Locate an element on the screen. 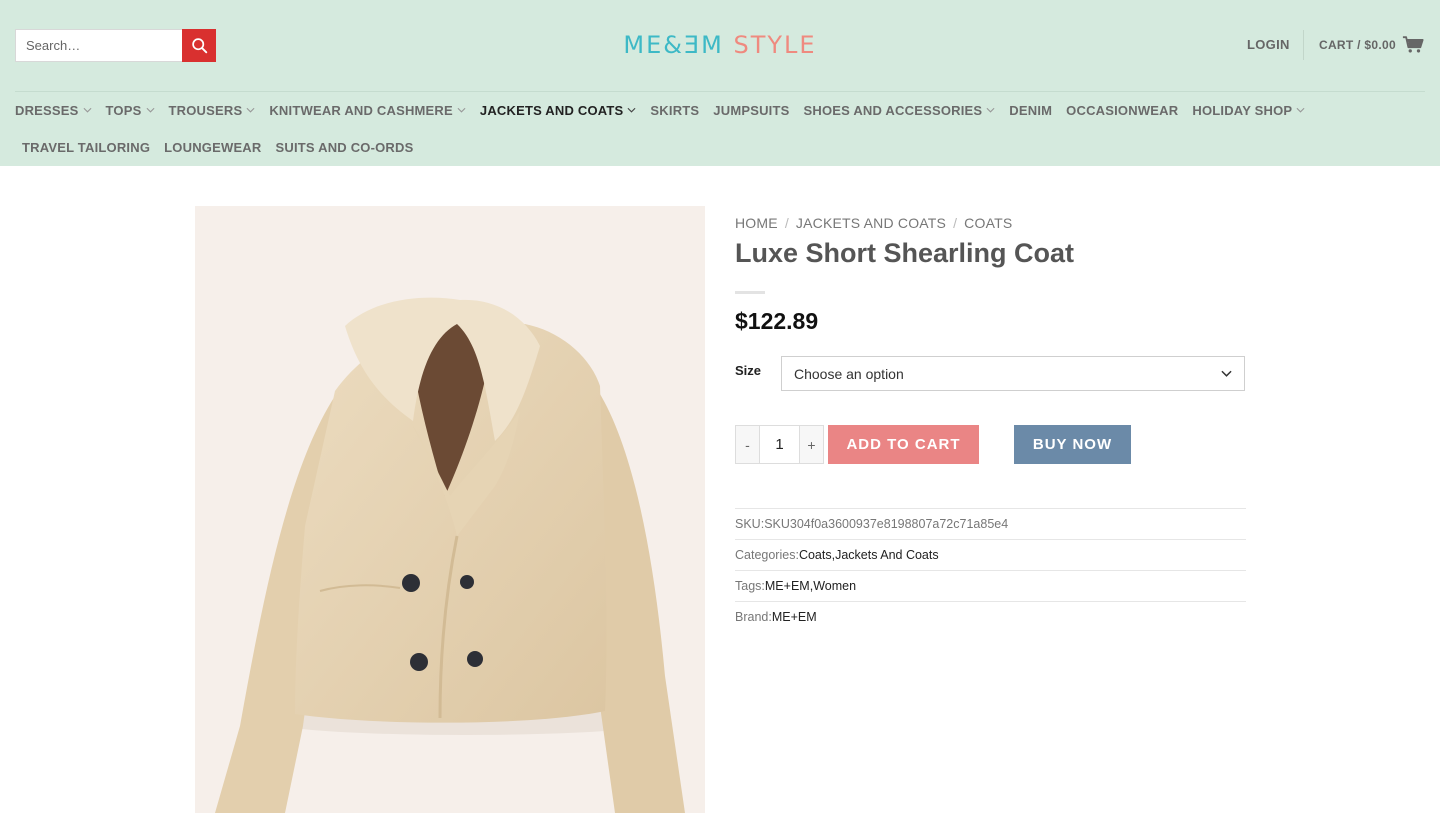  title-divider is located at coordinates (750, 292).